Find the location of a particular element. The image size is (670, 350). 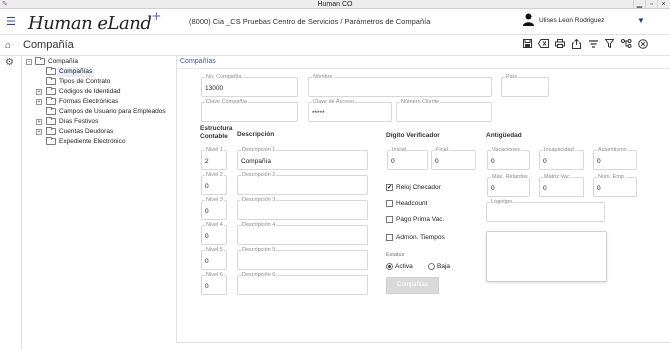

nivel-1-field: Nivel 1 2 is located at coordinates (214, 158).